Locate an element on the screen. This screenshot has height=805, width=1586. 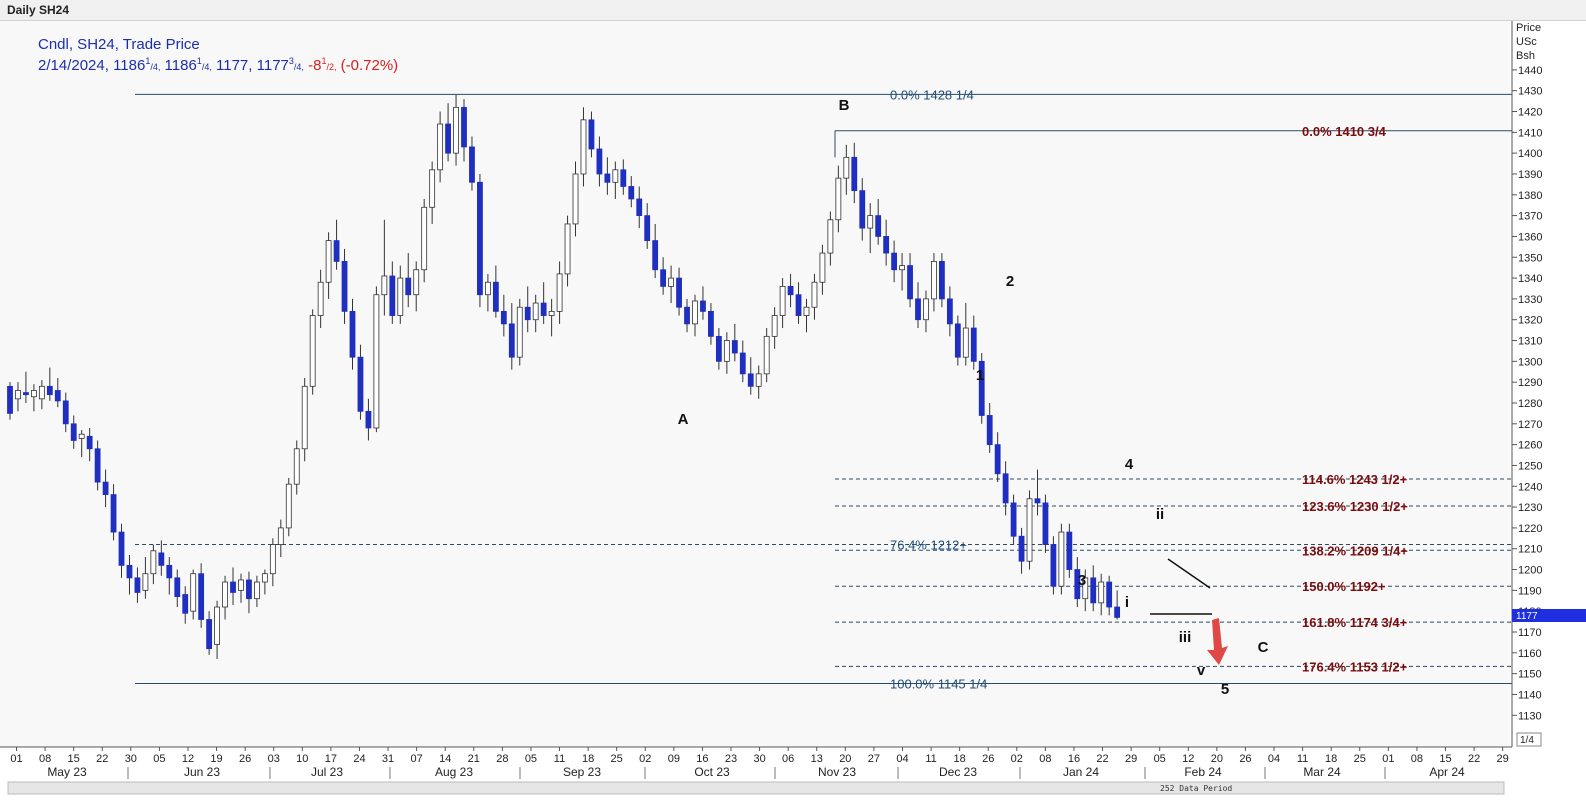
wave-label: 1 is located at coordinates (980, 375).